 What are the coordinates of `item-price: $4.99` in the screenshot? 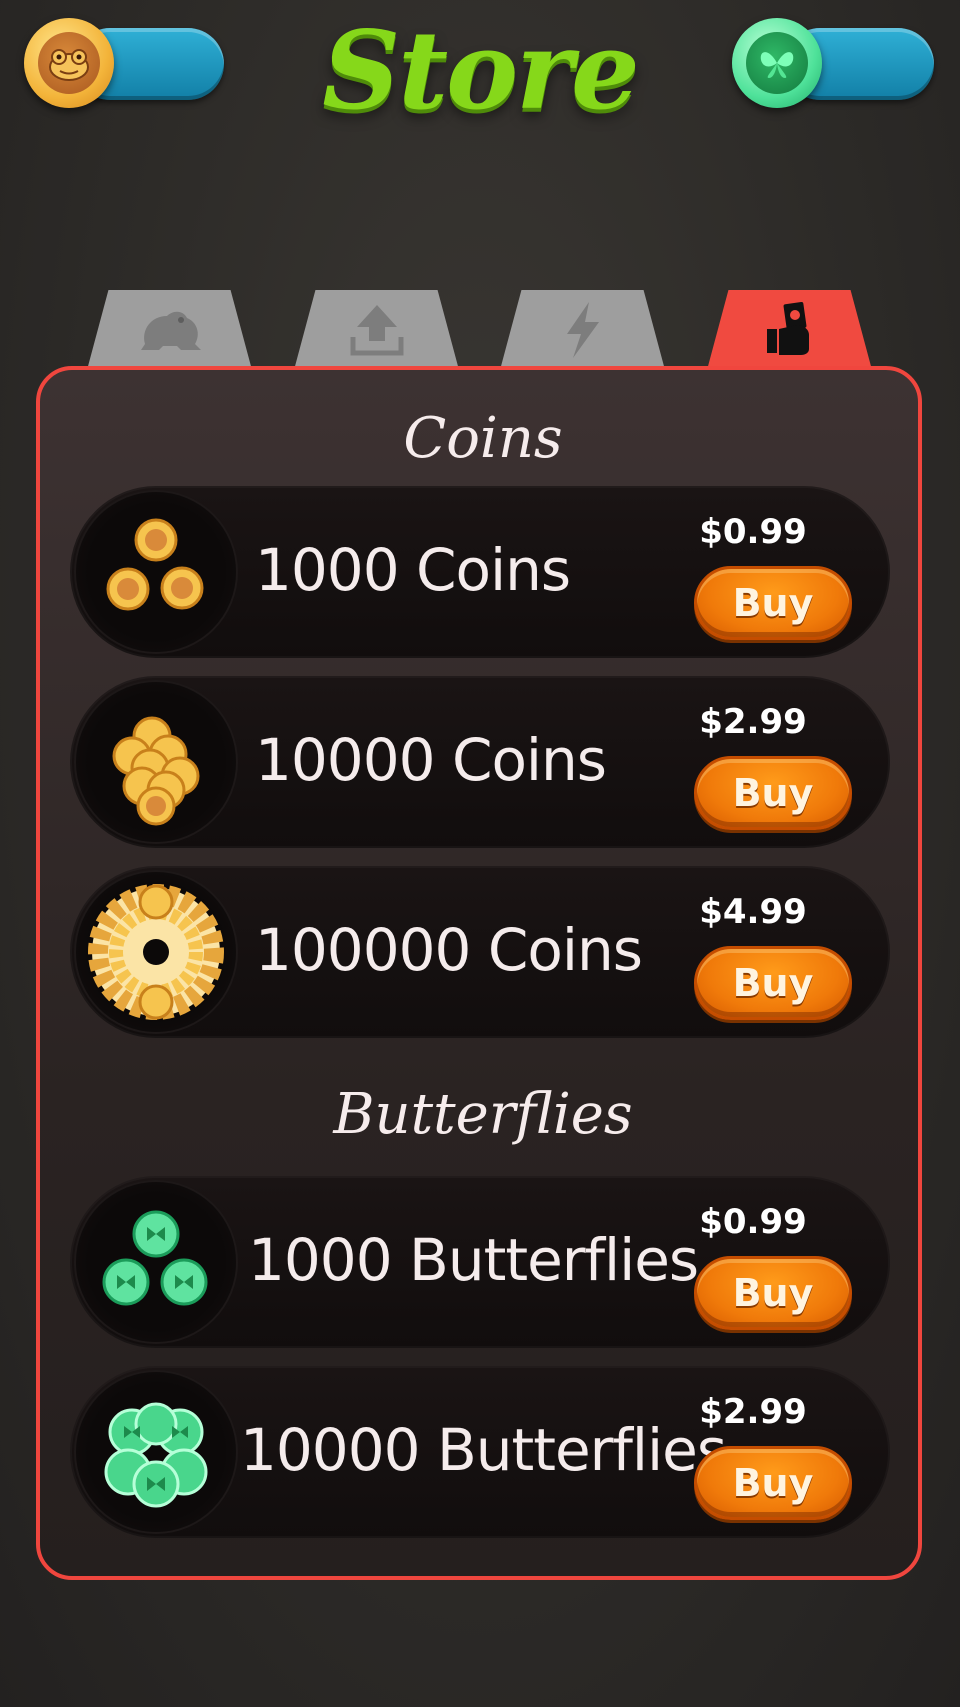 It's located at (753, 912).